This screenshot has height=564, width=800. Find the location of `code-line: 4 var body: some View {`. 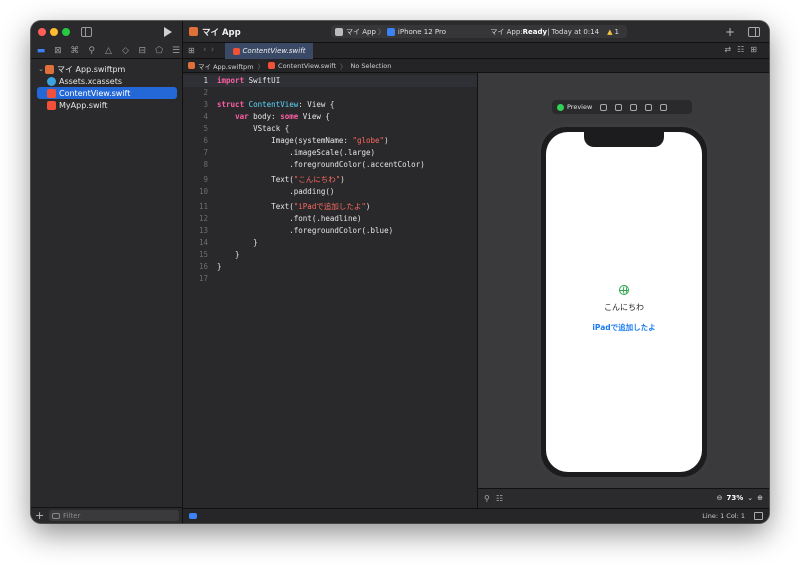

code-line: 4 var body: some View { is located at coordinates (330, 117).